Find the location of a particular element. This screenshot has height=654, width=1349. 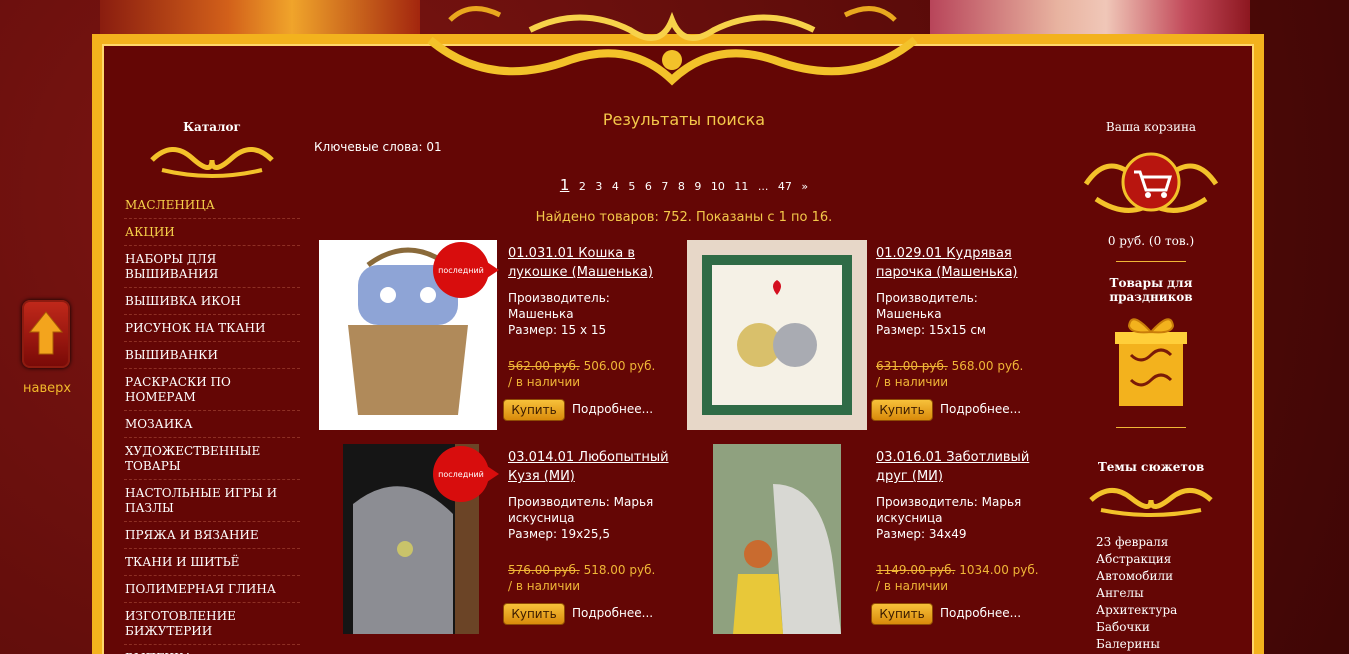

category-item: АКЦИИ is located at coordinates (212, 232).